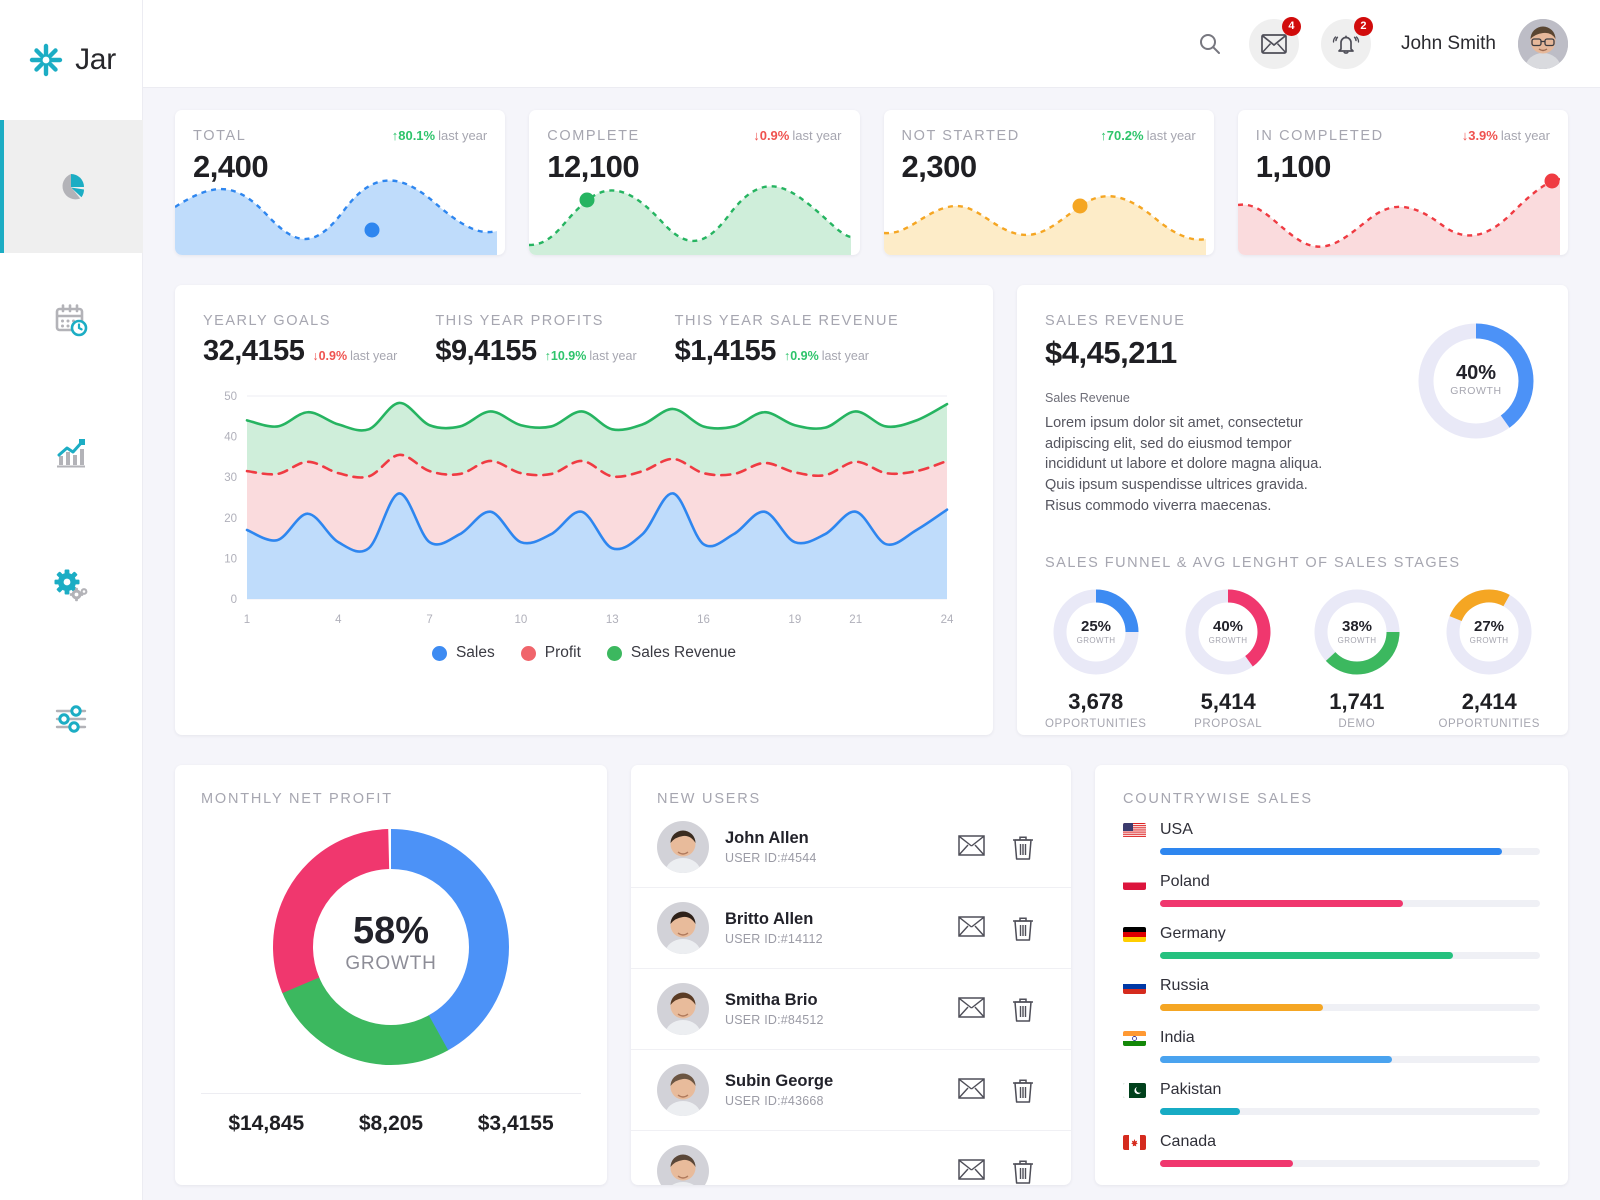  Describe the element at coordinates (1331, 1098) in the screenshot. I see `country-item: Pakistan` at that location.